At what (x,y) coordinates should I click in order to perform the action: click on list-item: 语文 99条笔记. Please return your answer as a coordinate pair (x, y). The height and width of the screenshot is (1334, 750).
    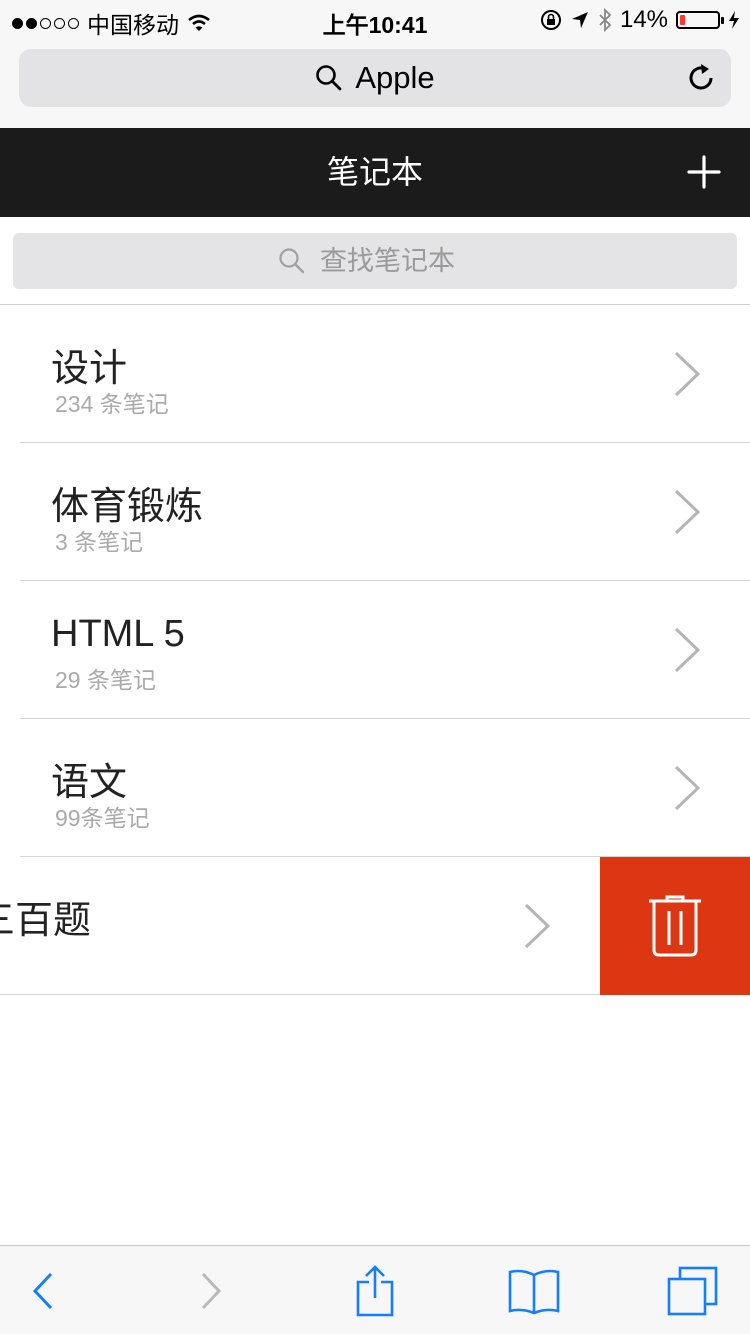
    Looking at the image, I should click on (375, 788).